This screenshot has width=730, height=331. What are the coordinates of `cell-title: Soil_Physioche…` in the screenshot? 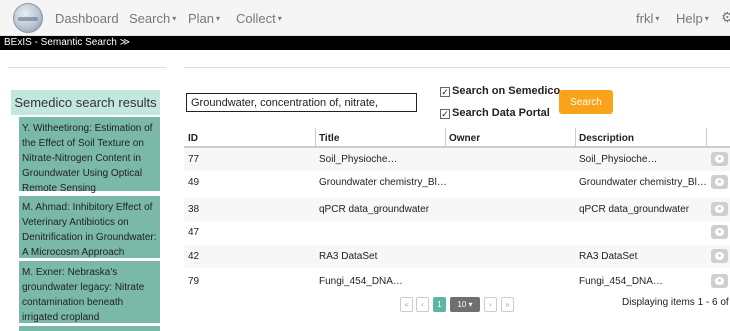 It's located at (358, 159).